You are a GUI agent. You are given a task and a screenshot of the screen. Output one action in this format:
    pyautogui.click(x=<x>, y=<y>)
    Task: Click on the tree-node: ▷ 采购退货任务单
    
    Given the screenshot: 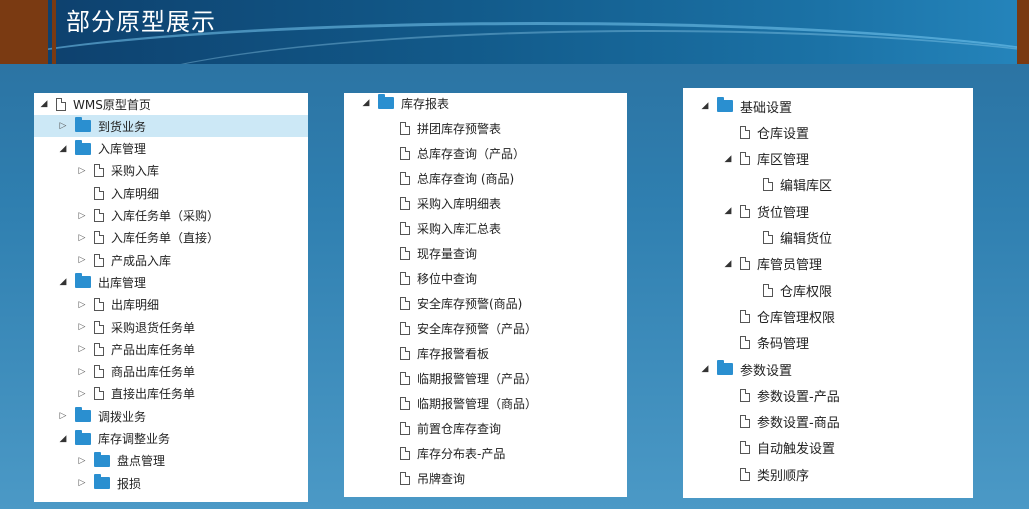 What is the action you would take?
    pyautogui.click(x=171, y=327)
    